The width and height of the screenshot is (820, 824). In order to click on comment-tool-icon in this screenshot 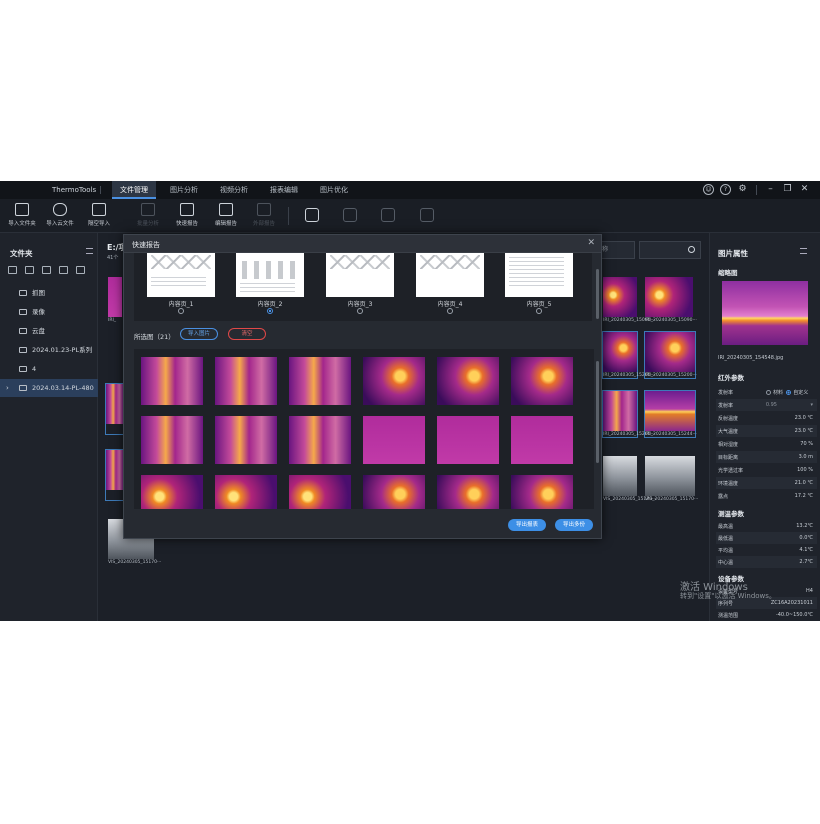, I will do `click(350, 215)`.